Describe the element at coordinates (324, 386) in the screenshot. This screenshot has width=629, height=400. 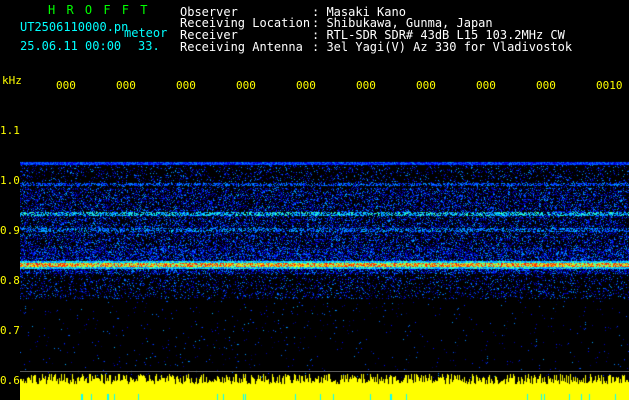
I see `signal-level-bars` at that location.